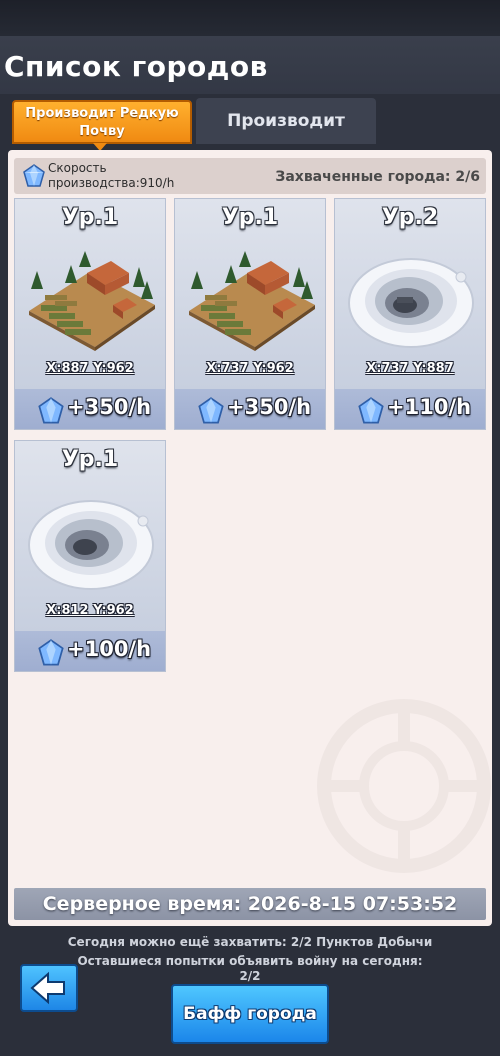  Describe the element at coordinates (111, 175) in the screenshot. I see `production-speed-label: Скорость производства:910/h` at that location.